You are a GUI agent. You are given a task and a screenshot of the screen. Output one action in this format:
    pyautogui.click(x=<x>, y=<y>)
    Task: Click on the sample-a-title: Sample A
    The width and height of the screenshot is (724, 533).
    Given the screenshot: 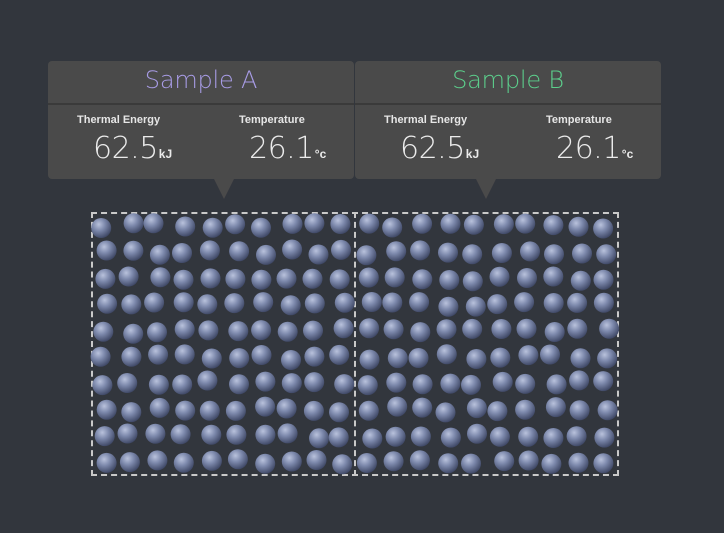 What is the action you would take?
    pyautogui.click(x=201, y=80)
    